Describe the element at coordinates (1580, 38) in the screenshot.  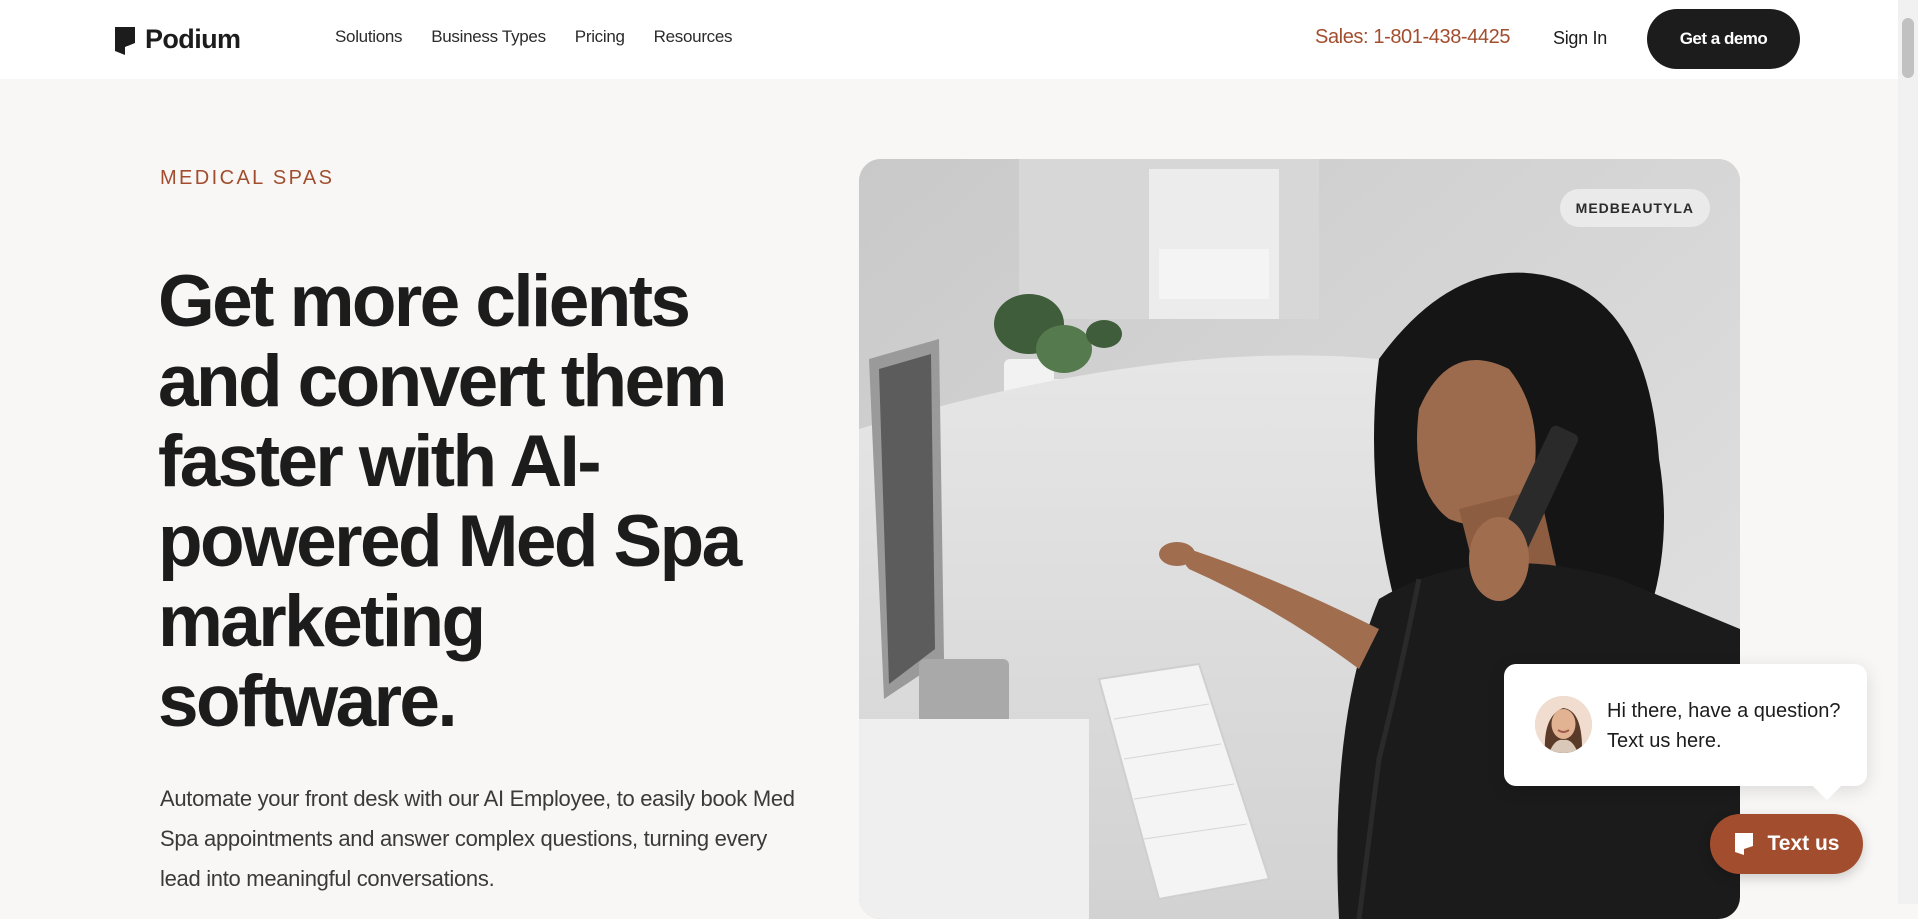
I see `sign-in-link: Sign In` at that location.